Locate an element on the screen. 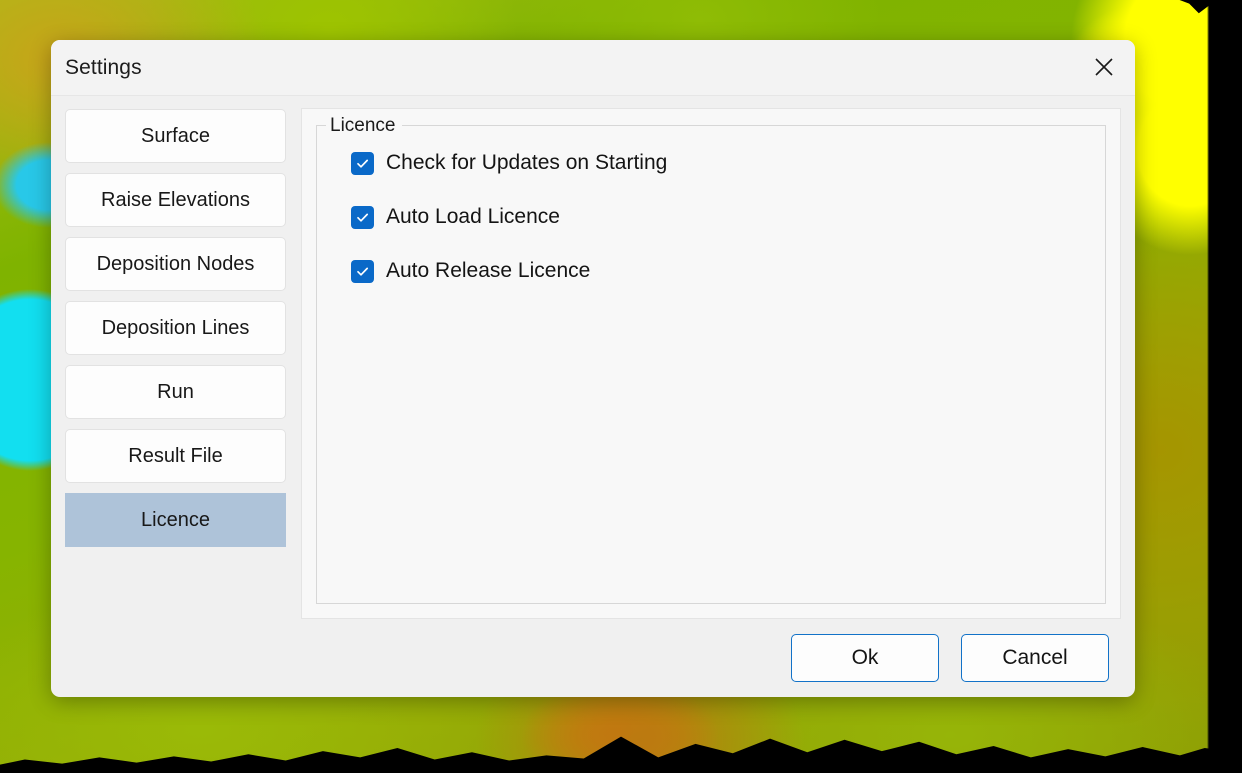 Image resolution: width=1242 pixels, height=773 pixels. sidebar-item-deposition-nodes: Deposition Nodes is located at coordinates (175, 264).